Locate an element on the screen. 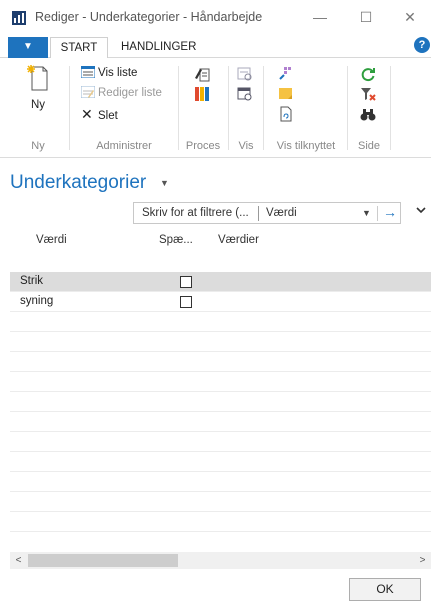  edit-list-icon is located at coordinates (88, 92).